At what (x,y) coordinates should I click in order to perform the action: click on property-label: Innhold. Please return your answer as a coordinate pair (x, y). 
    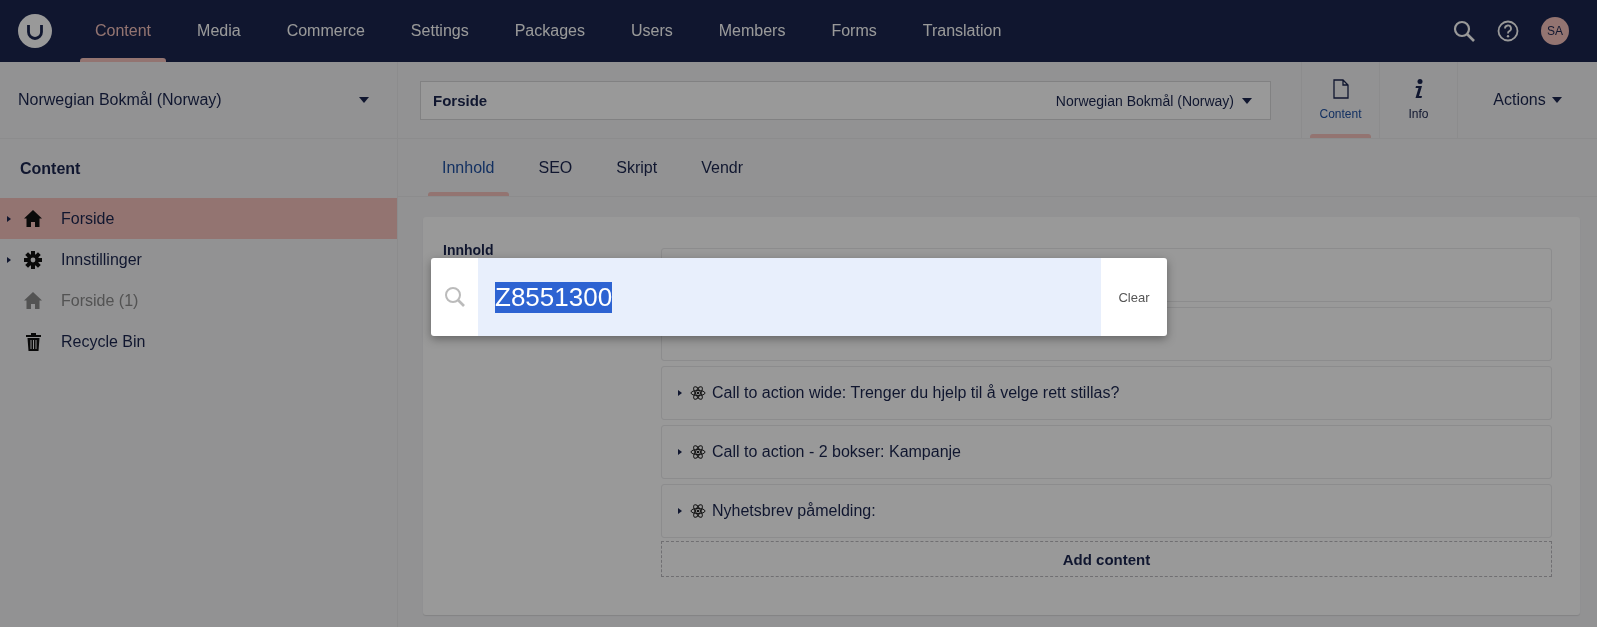
    Looking at the image, I should click on (468, 250).